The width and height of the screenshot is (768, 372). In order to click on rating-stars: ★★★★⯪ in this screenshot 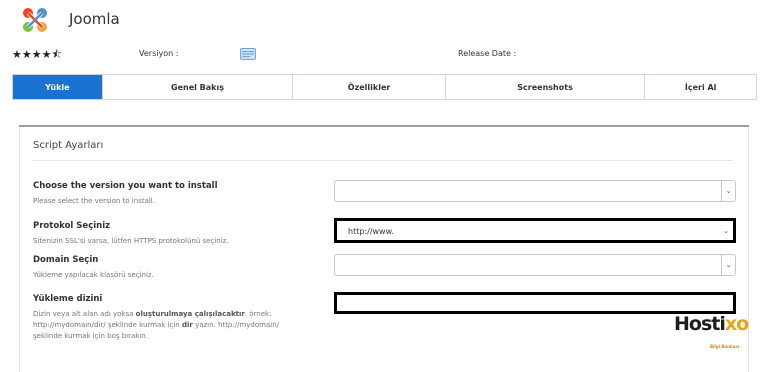, I will do `click(37, 54)`.